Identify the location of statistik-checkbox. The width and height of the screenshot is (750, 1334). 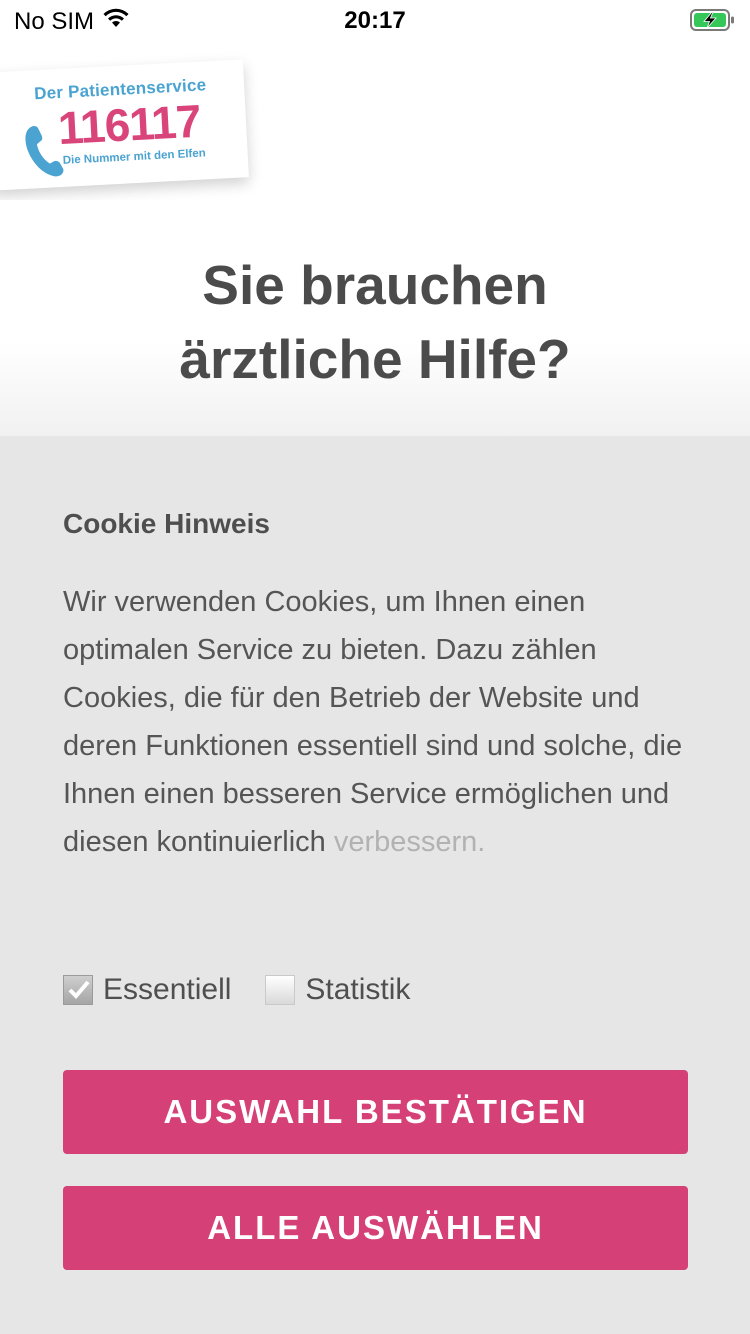
(280, 990).